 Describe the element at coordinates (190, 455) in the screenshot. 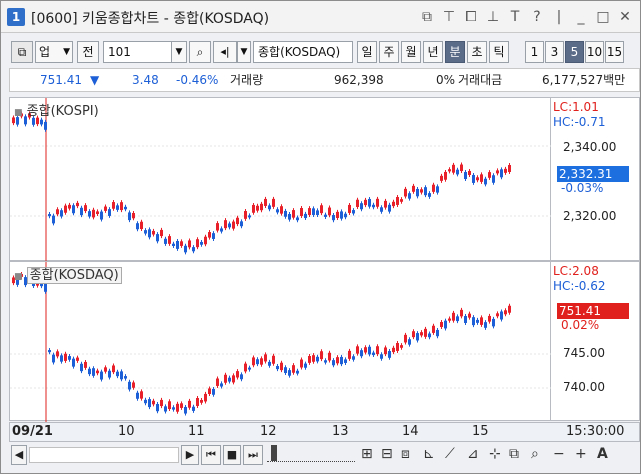

I see `scroll-right-icon: ▶` at that location.